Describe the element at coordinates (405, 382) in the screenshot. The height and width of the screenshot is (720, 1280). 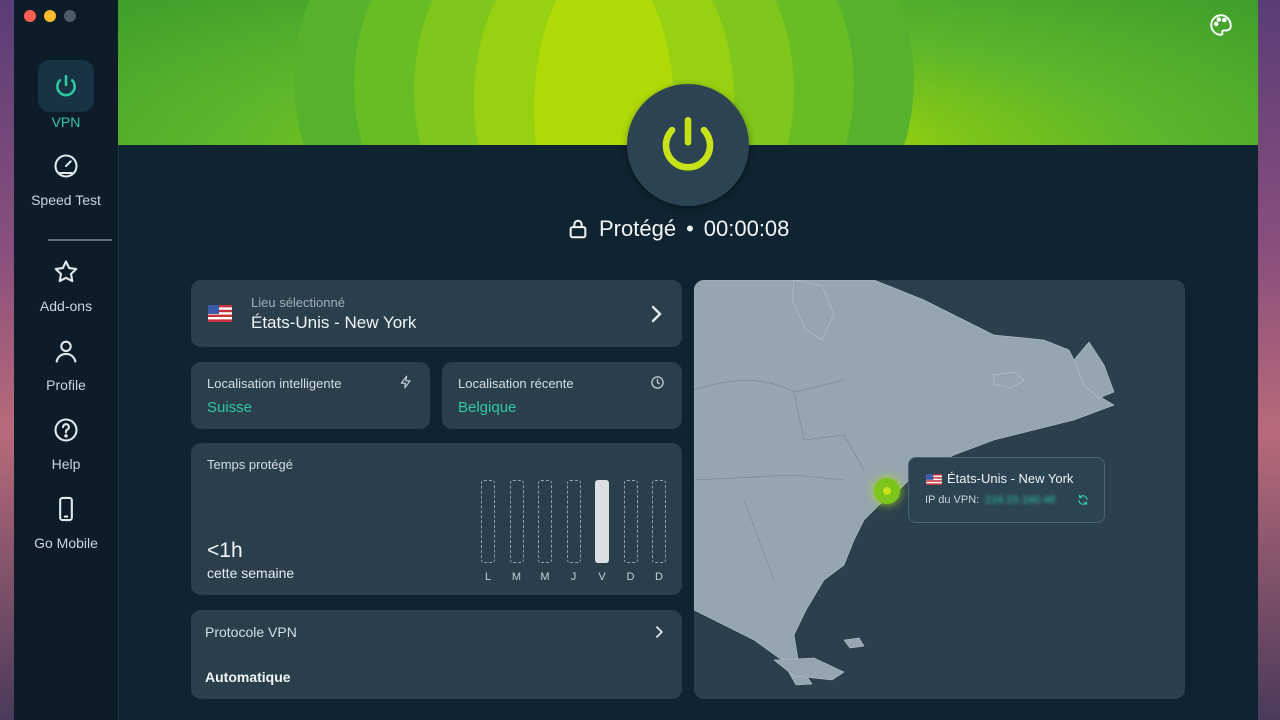
I see `lightning-icon` at that location.